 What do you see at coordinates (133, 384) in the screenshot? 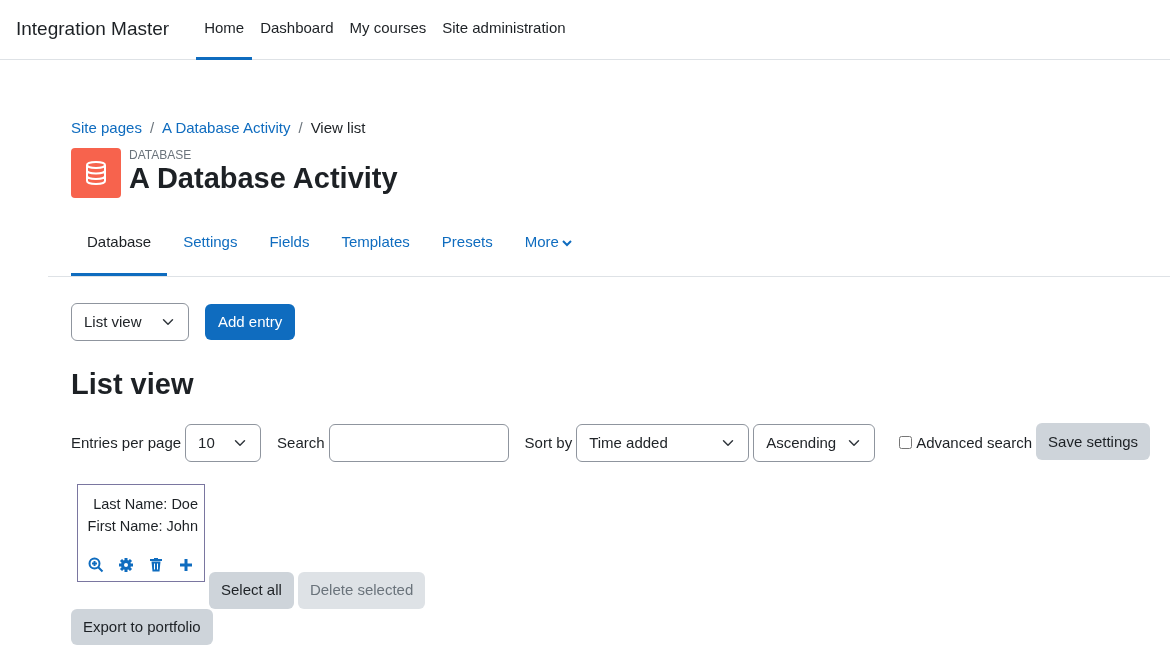
I see `page-heading: List view` at bounding box center [133, 384].